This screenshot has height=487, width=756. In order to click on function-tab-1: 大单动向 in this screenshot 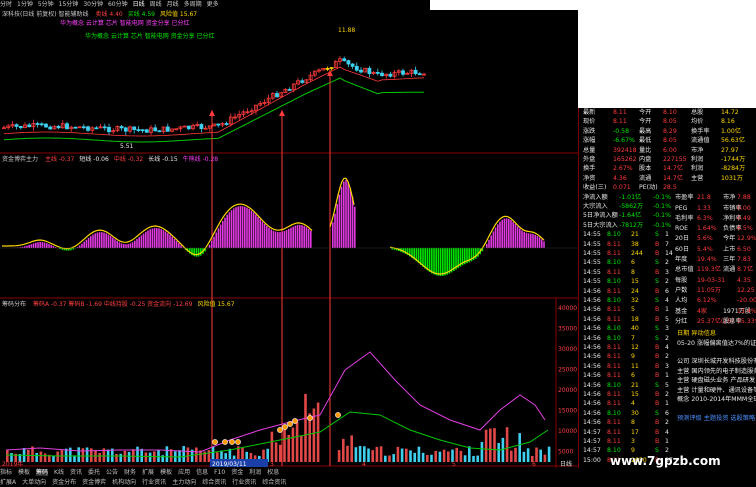, I will do `click(34, 482)`.